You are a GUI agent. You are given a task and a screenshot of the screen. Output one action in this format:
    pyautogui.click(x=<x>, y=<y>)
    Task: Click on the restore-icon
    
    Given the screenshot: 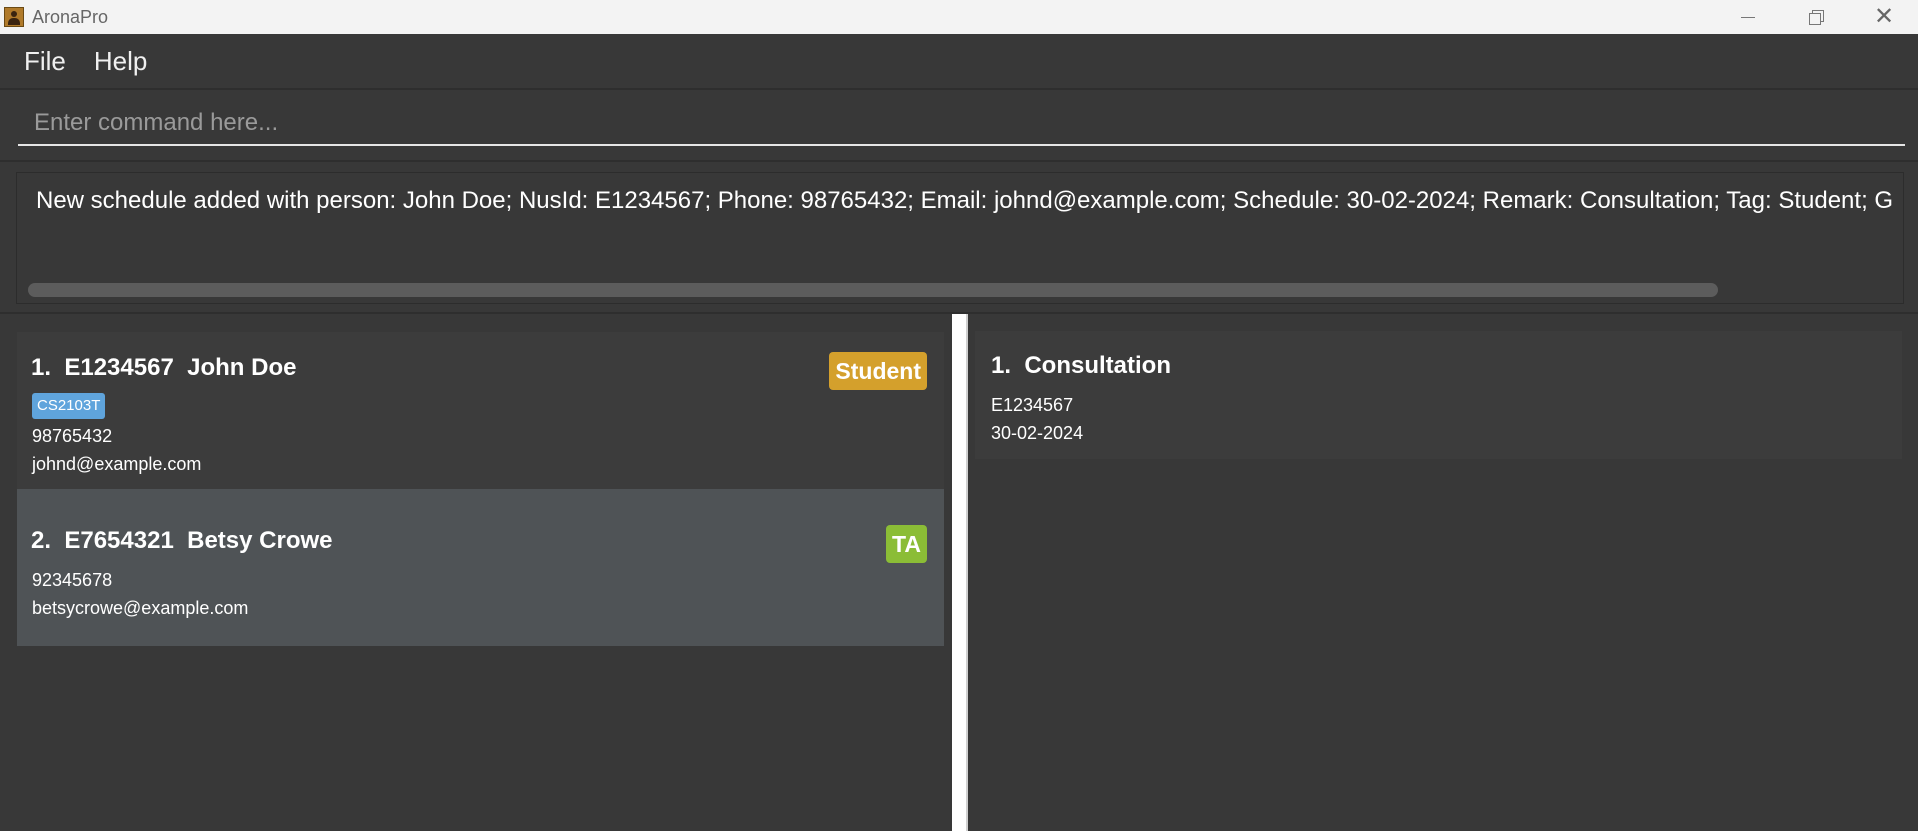 What is the action you would take?
    pyautogui.click(x=1816, y=17)
    